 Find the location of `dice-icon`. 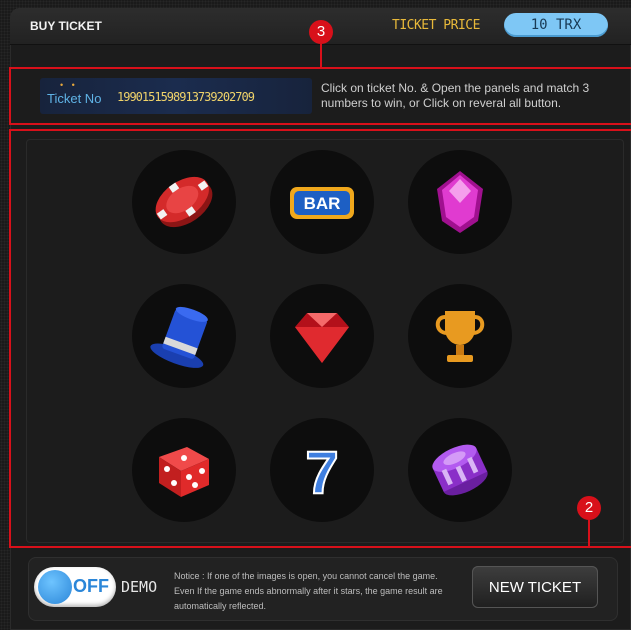

dice-icon is located at coordinates (184, 472).